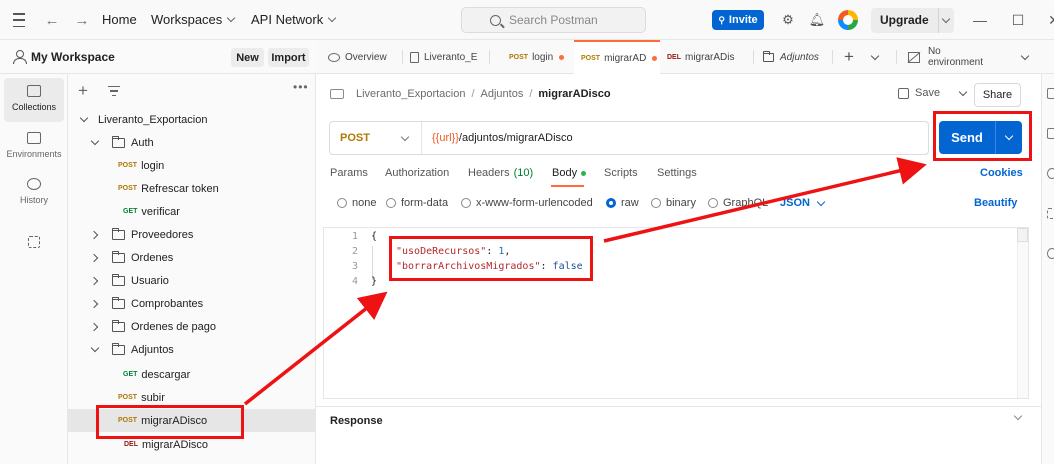 The width and height of the screenshot is (1054, 464). What do you see at coordinates (721, 19) in the screenshot?
I see `add-user-icon: ⚲` at bounding box center [721, 19].